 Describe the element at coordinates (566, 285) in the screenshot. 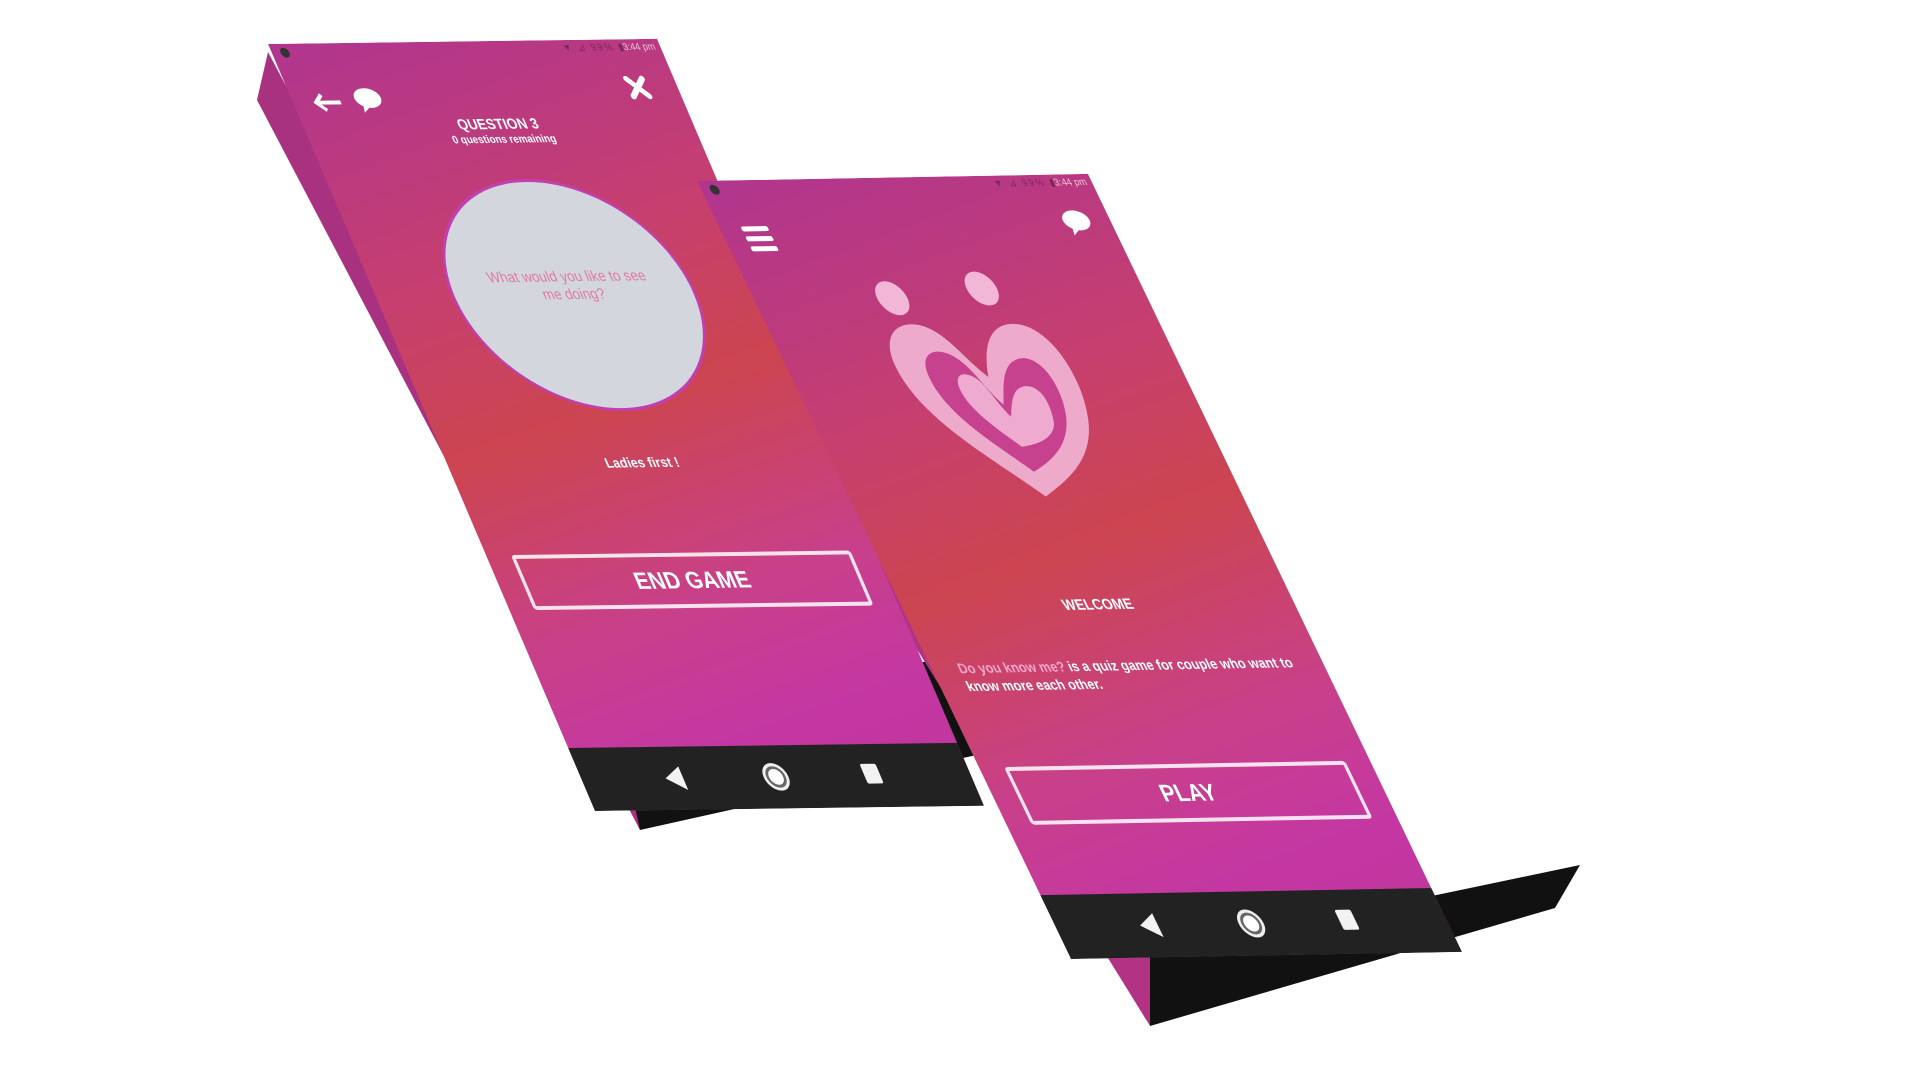

I see `question-text: What would you like to see me doing?` at that location.